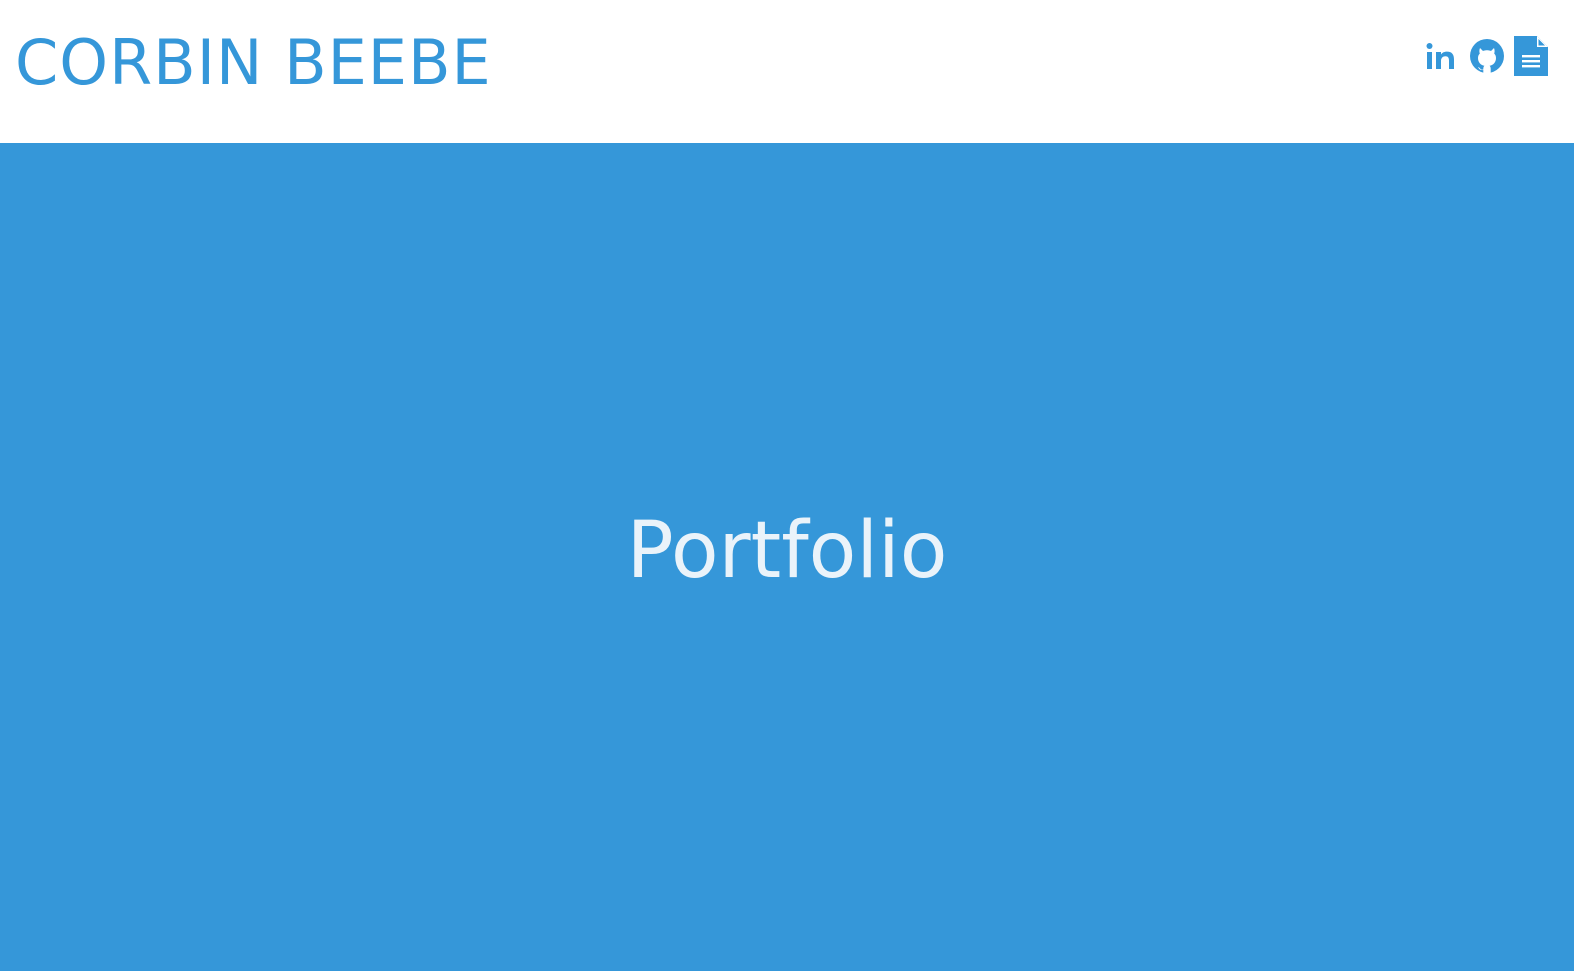 The width and height of the screenshot is (1574, 971). I want to click on linkedin-link, so click(1442, 56).